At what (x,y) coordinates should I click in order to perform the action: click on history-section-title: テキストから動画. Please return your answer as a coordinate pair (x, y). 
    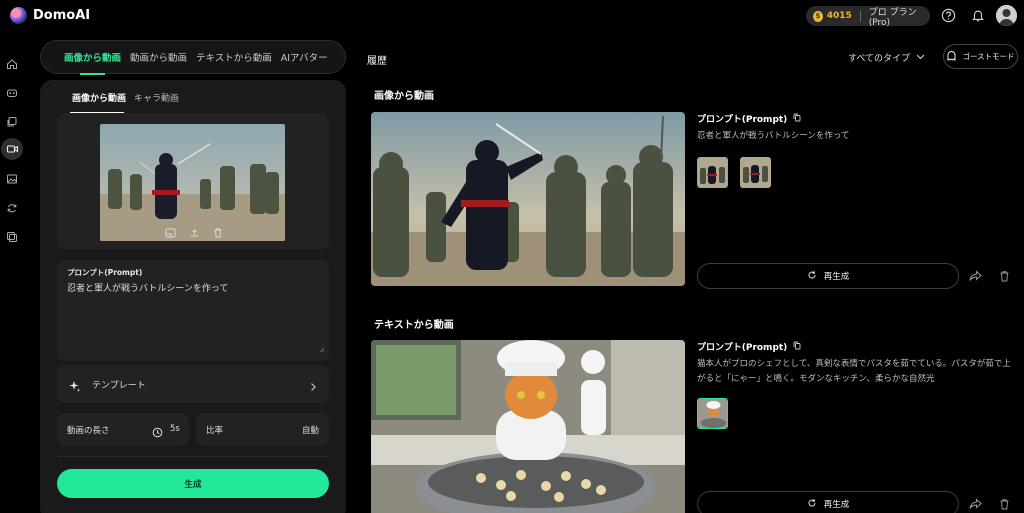
    Looking at the image, I should click on (414, 325).